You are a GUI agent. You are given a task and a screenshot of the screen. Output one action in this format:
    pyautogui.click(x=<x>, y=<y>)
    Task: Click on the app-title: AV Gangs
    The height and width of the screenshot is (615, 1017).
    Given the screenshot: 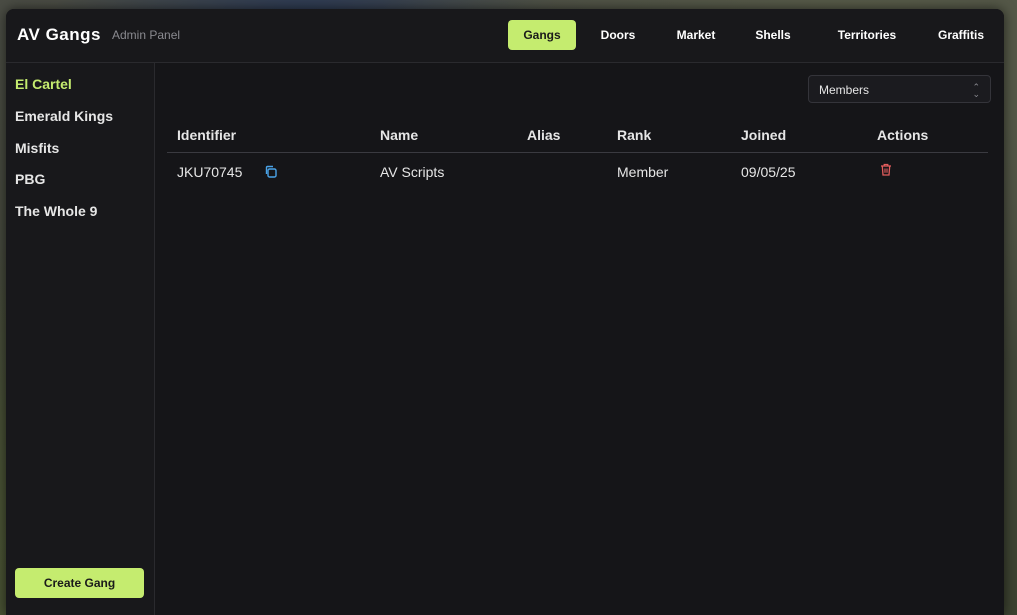 What is the action you would take?
    pyautogui.click(x=59, y=34)
    